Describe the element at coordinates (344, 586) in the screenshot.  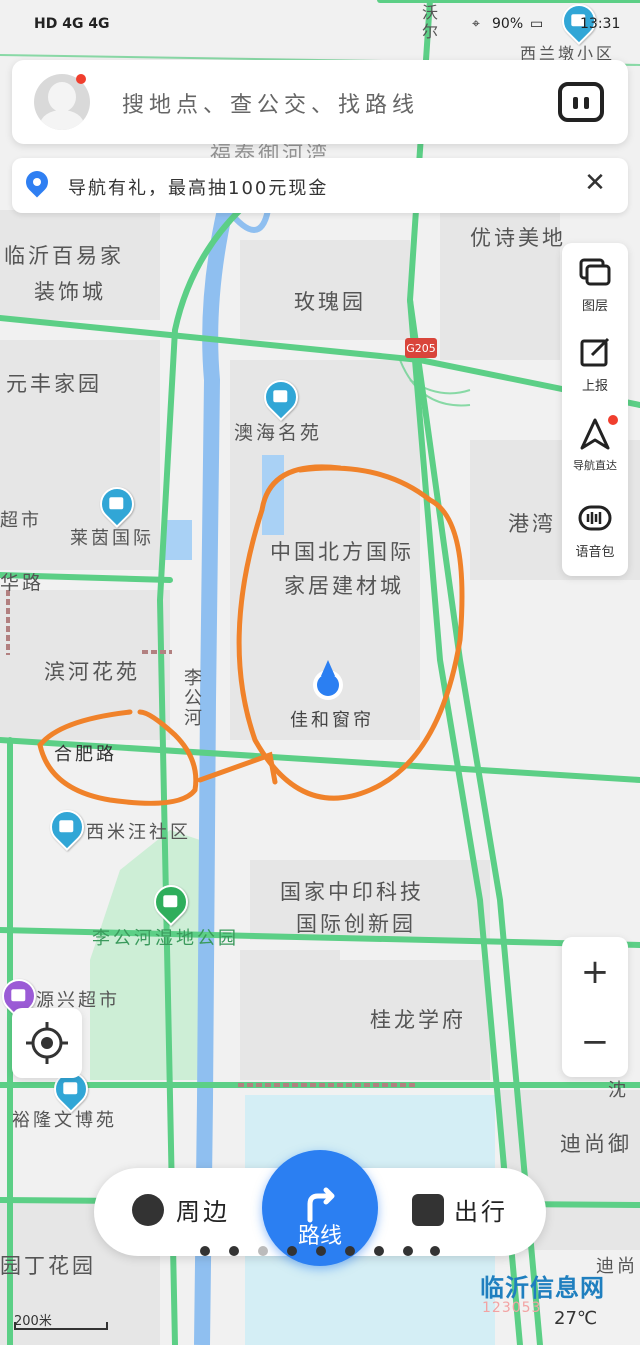
I see `label-jiaju: 家居建材城` at that location.